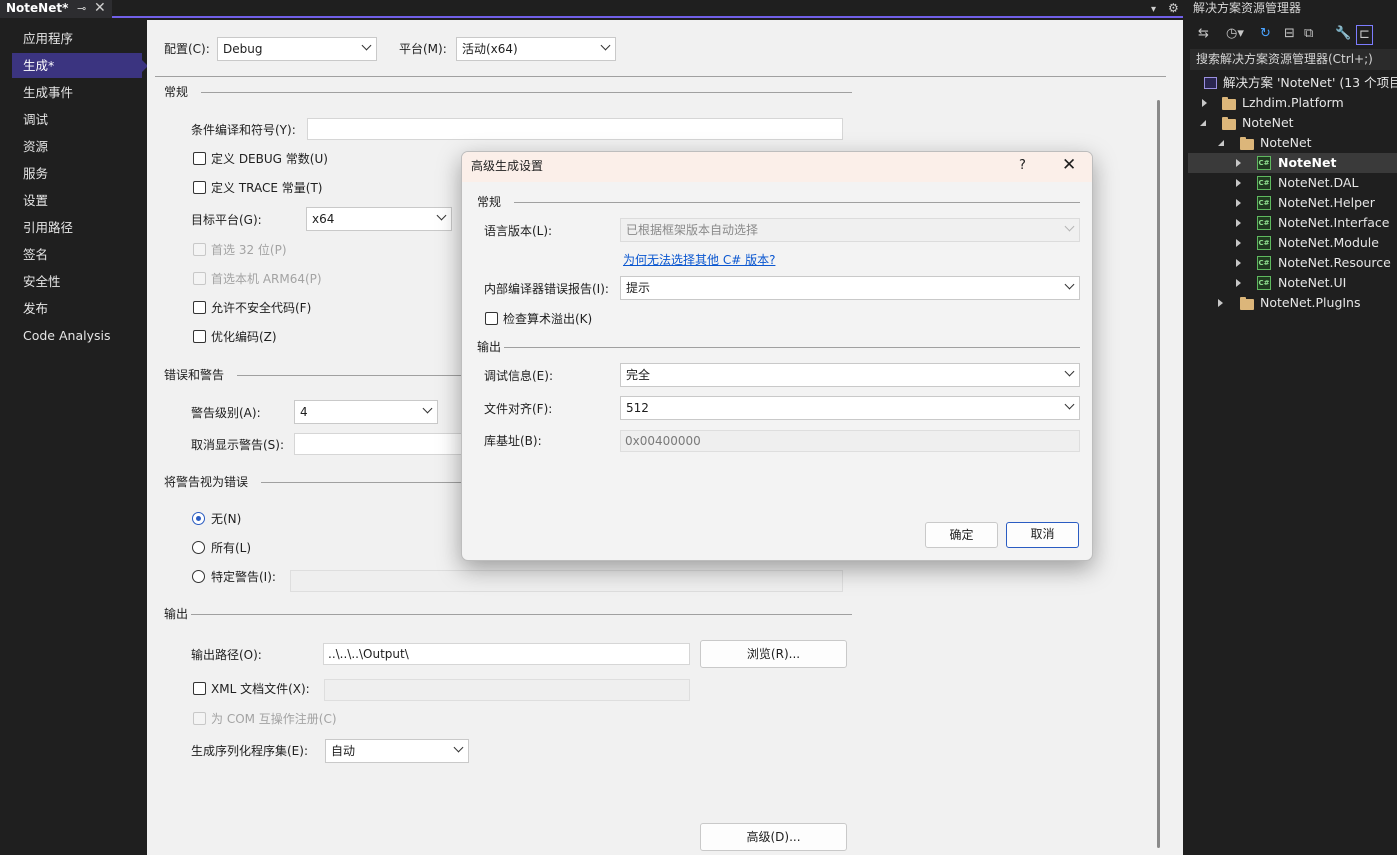 This screenshot has height=855, width=1397. I want to click on lang-version-dropdown: 已根据框架版本自动选择, so click(850, 230).